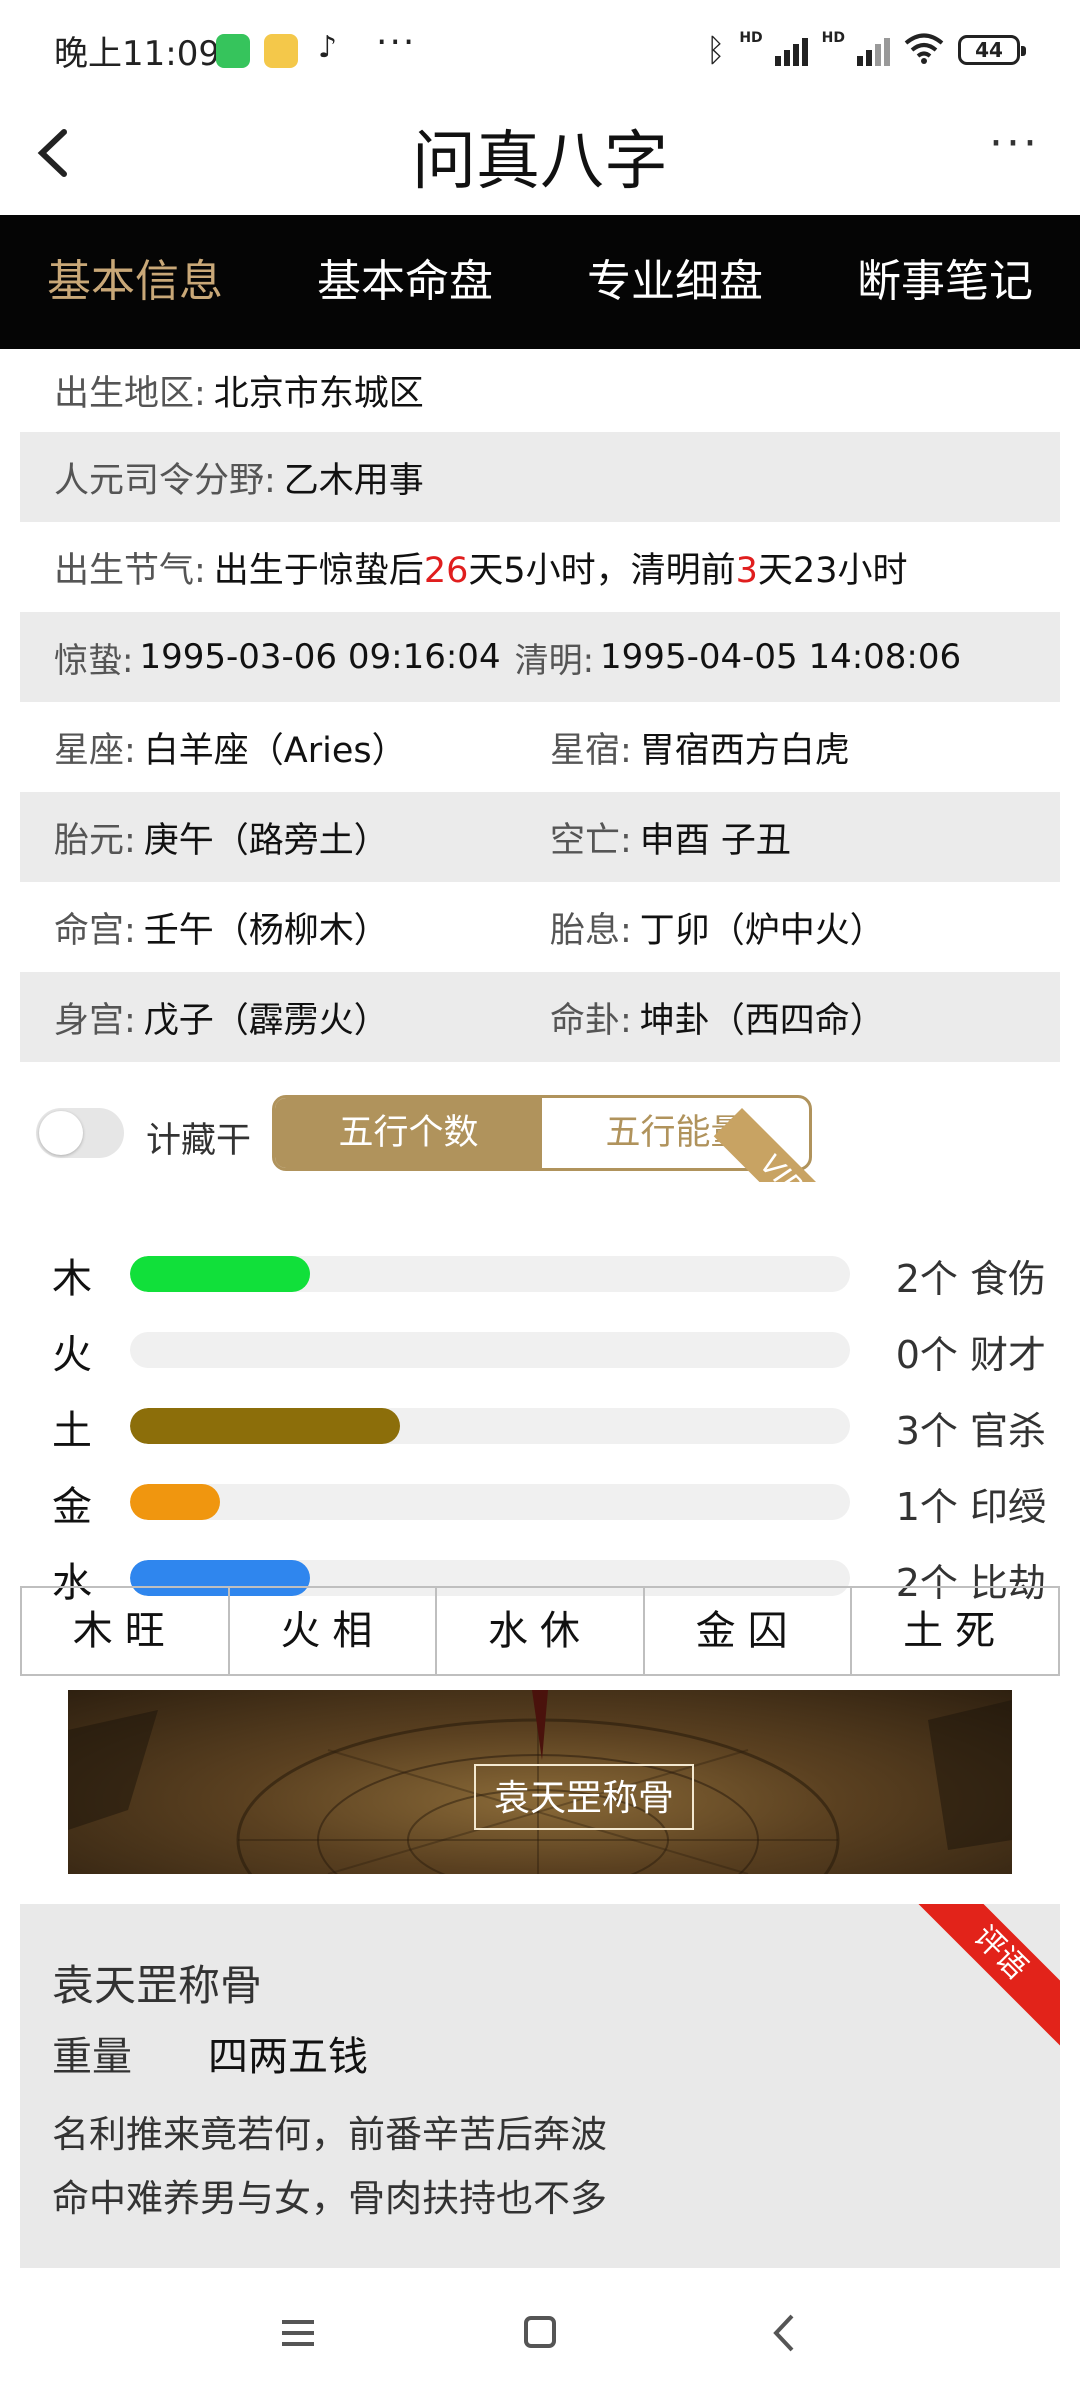  I want to click on status-bar: 晚上11:09 ♪ ··· ᛒ HD HD 44, so click(540, 50).